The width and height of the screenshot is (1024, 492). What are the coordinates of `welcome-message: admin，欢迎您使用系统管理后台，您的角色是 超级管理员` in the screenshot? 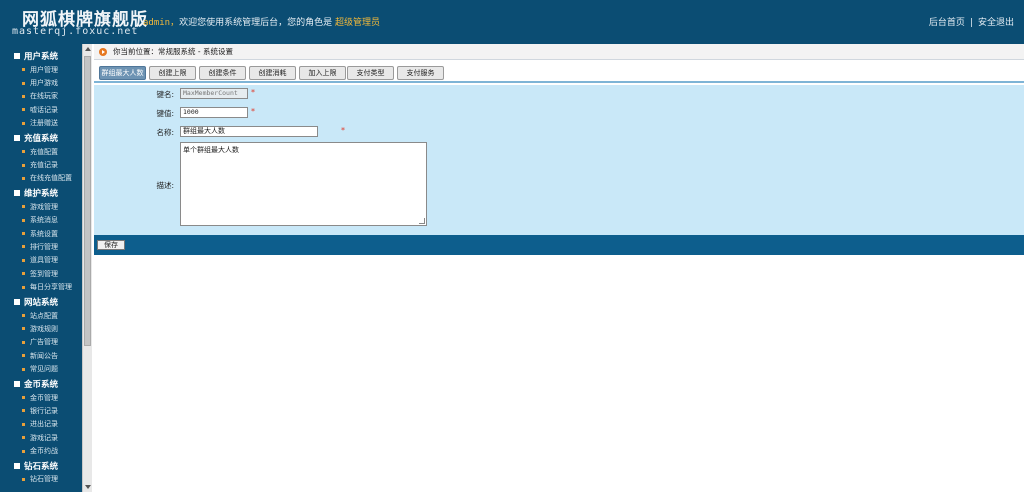 It's located at (261, 21).